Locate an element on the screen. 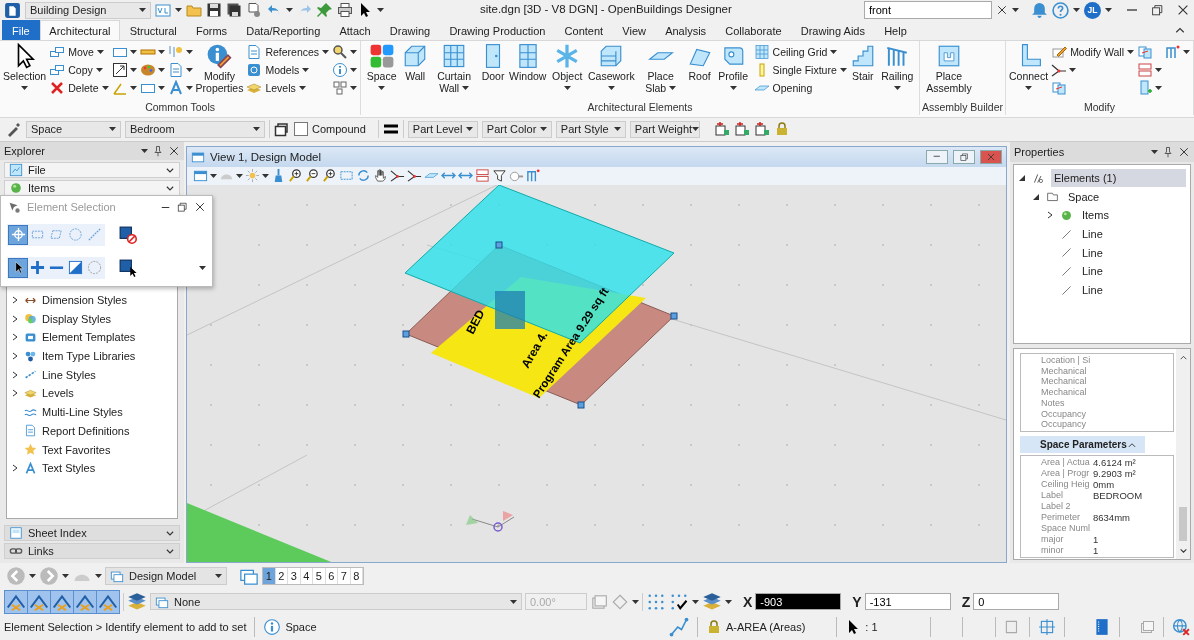 The image size is (1194, 640). tree-item: Items is located at coordinates (1095, 215).